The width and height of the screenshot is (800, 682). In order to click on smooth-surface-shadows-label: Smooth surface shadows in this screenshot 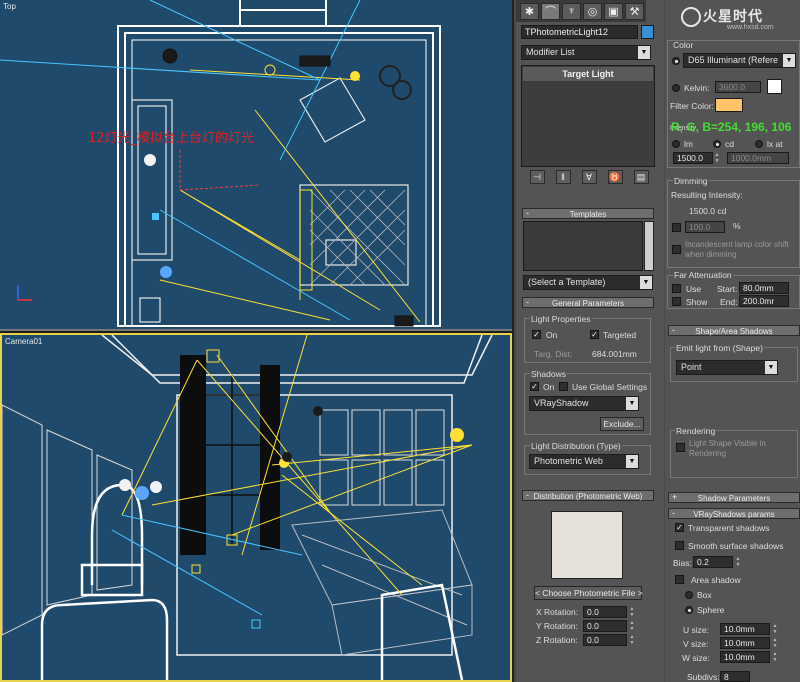, I will do `click(736, 546)`.